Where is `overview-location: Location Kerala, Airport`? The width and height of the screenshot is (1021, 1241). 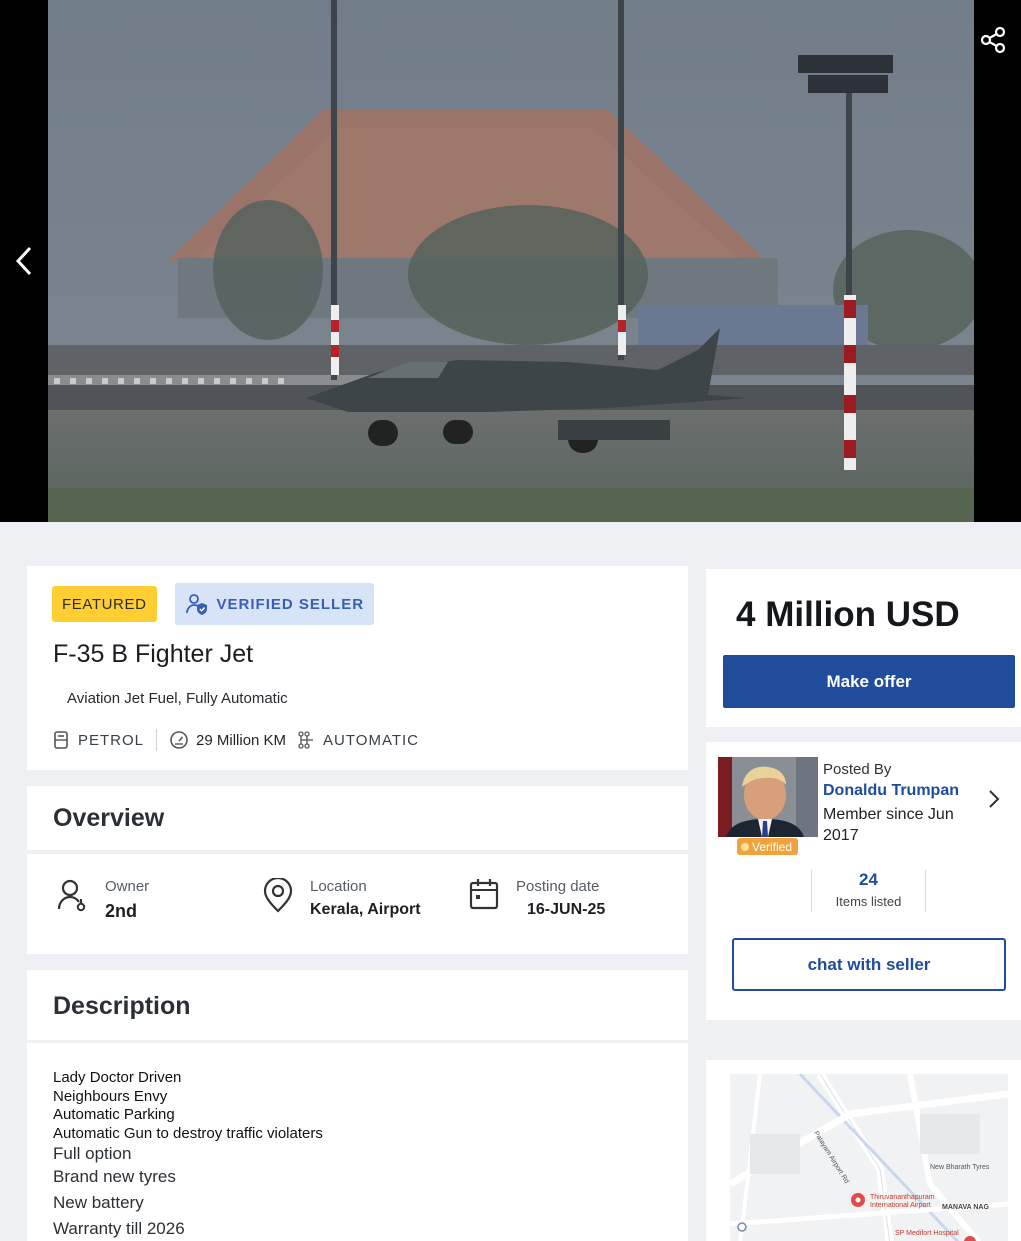
overview-location: Location Kerala, Airport is located at coordinates (341, 898).